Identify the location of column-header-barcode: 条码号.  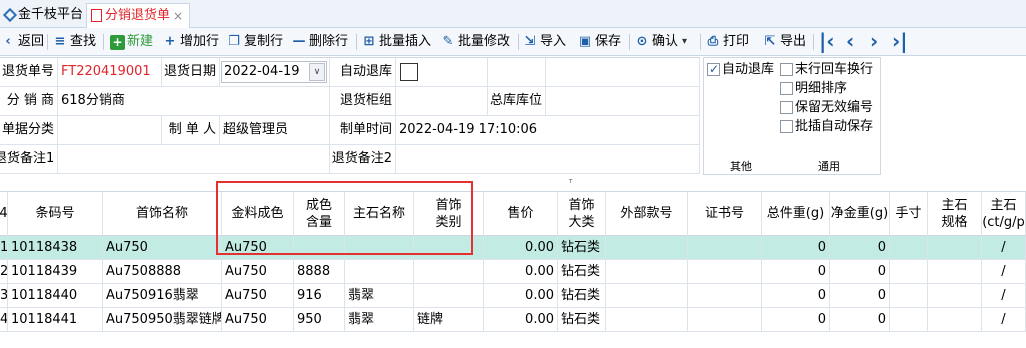
(55, 214).